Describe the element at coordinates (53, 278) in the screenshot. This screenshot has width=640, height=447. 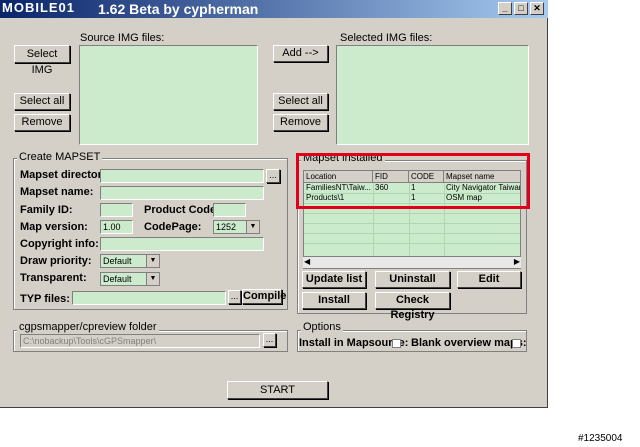
I see `transparent-label: Transparent:` at that location.